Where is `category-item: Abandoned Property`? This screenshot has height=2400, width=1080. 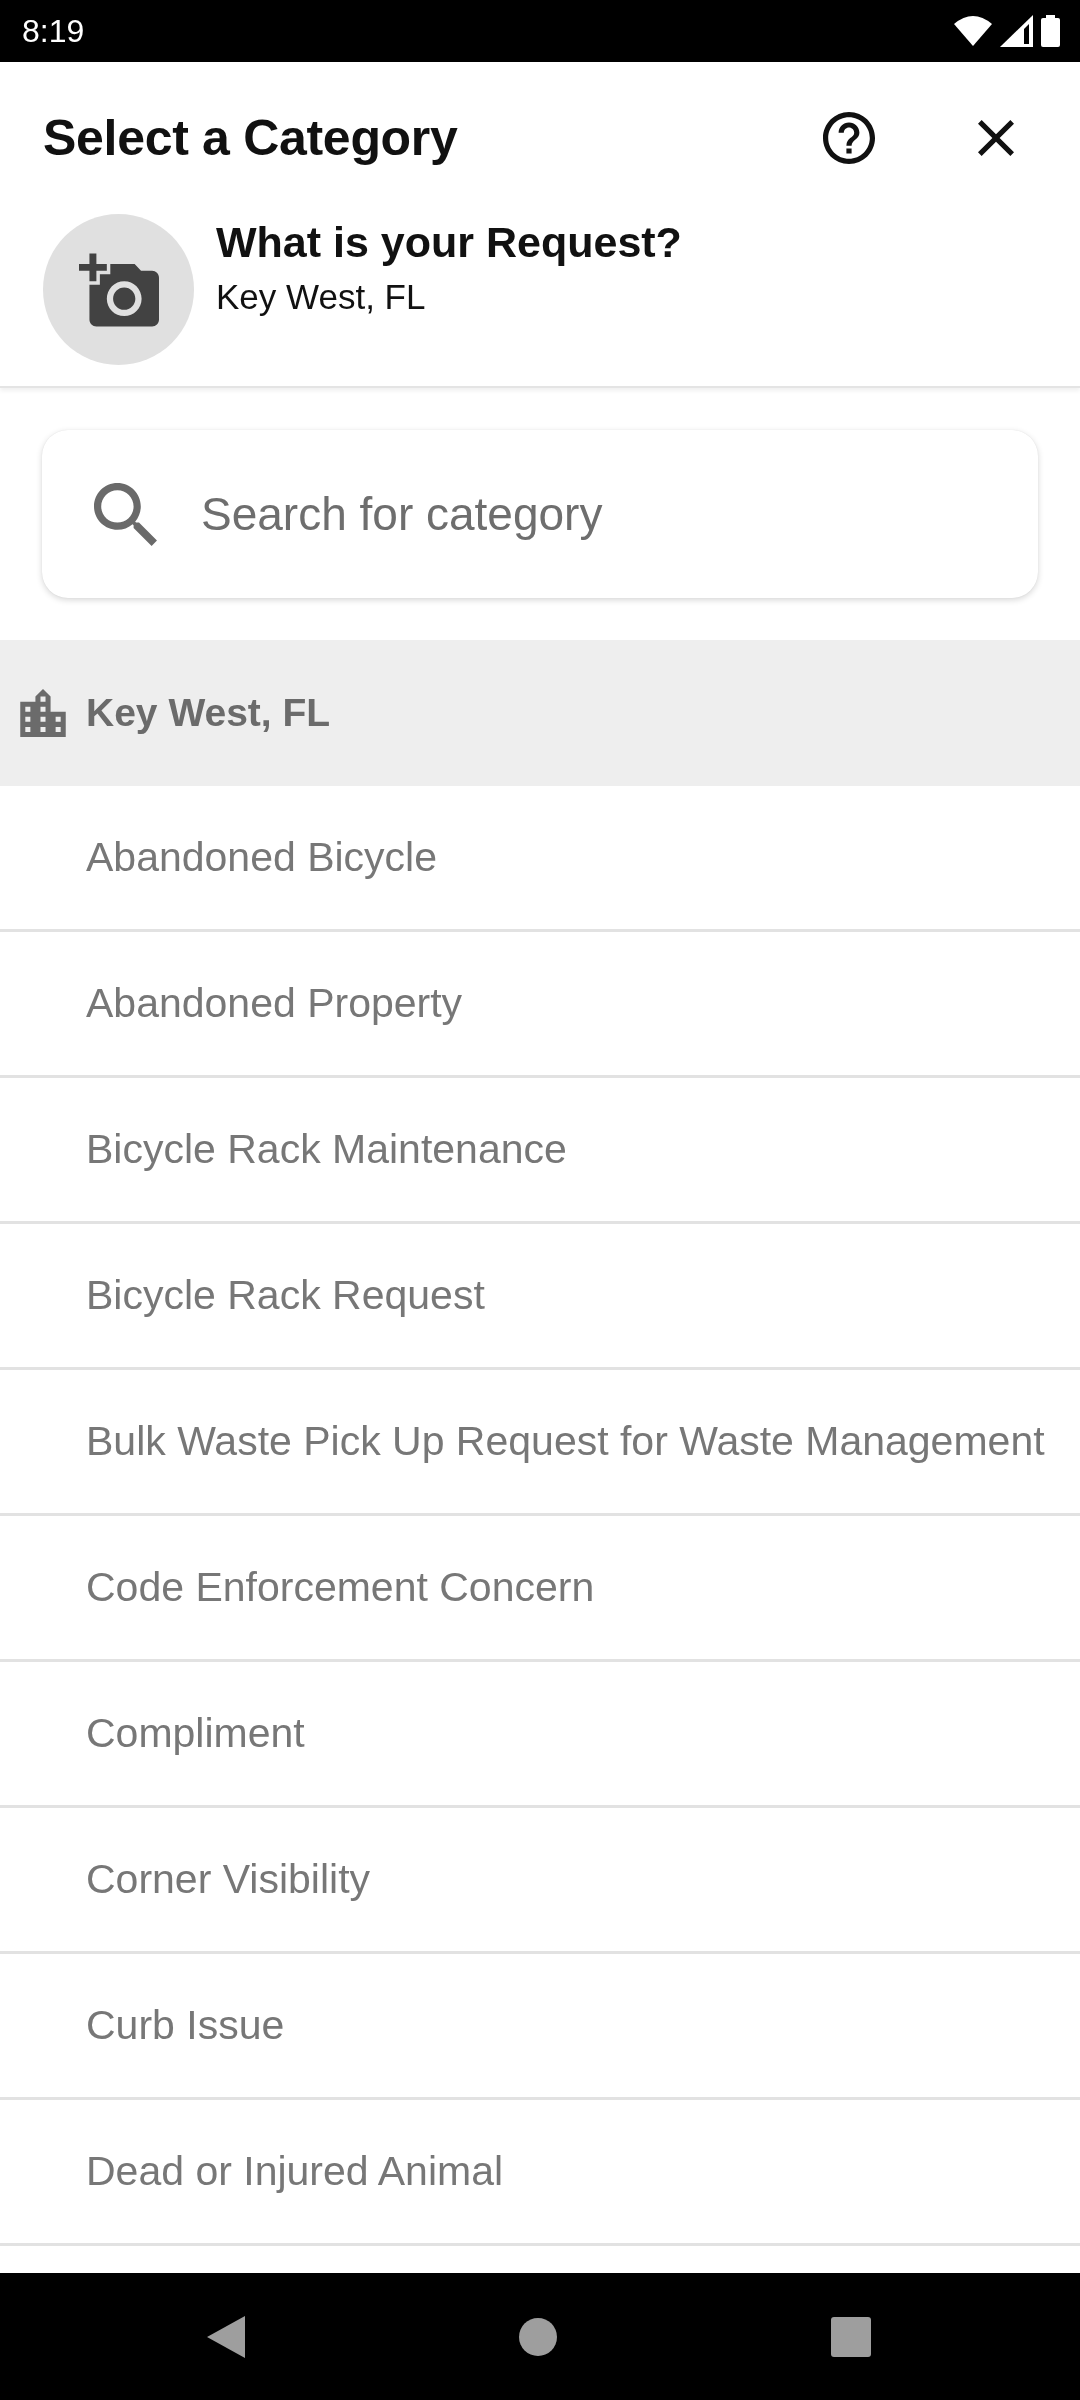
category-item: Abandoned Property is located at coordinates (540, 1005).